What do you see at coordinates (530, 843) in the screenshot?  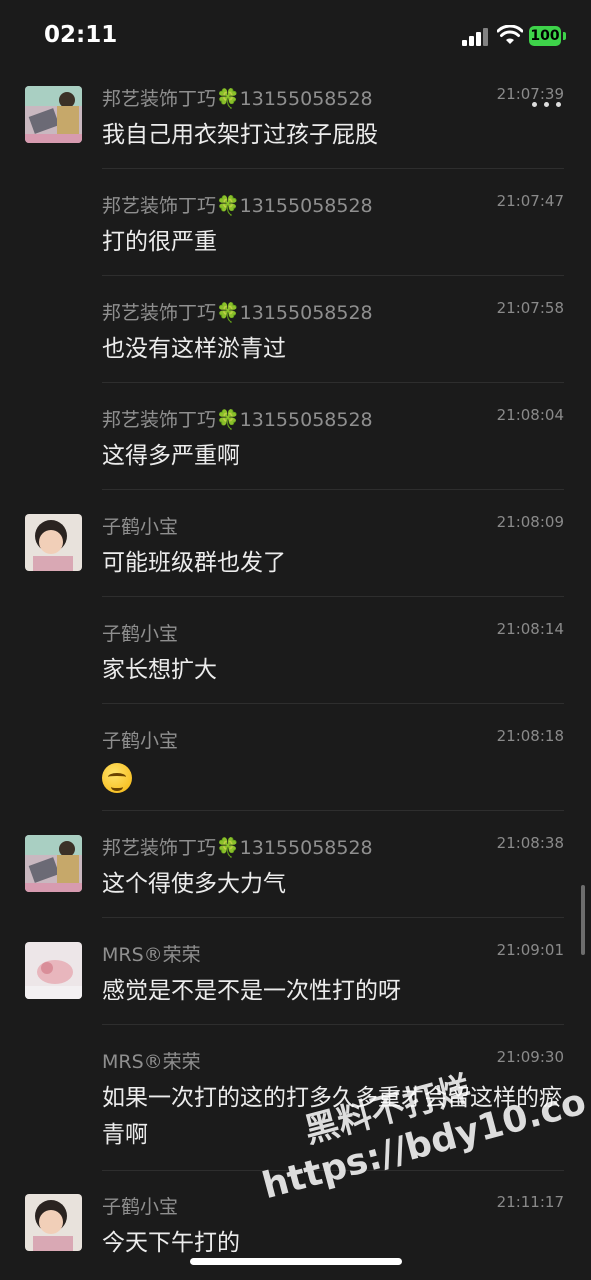 I see `message-time: 21:08:38` at bounding box center [530, 843].